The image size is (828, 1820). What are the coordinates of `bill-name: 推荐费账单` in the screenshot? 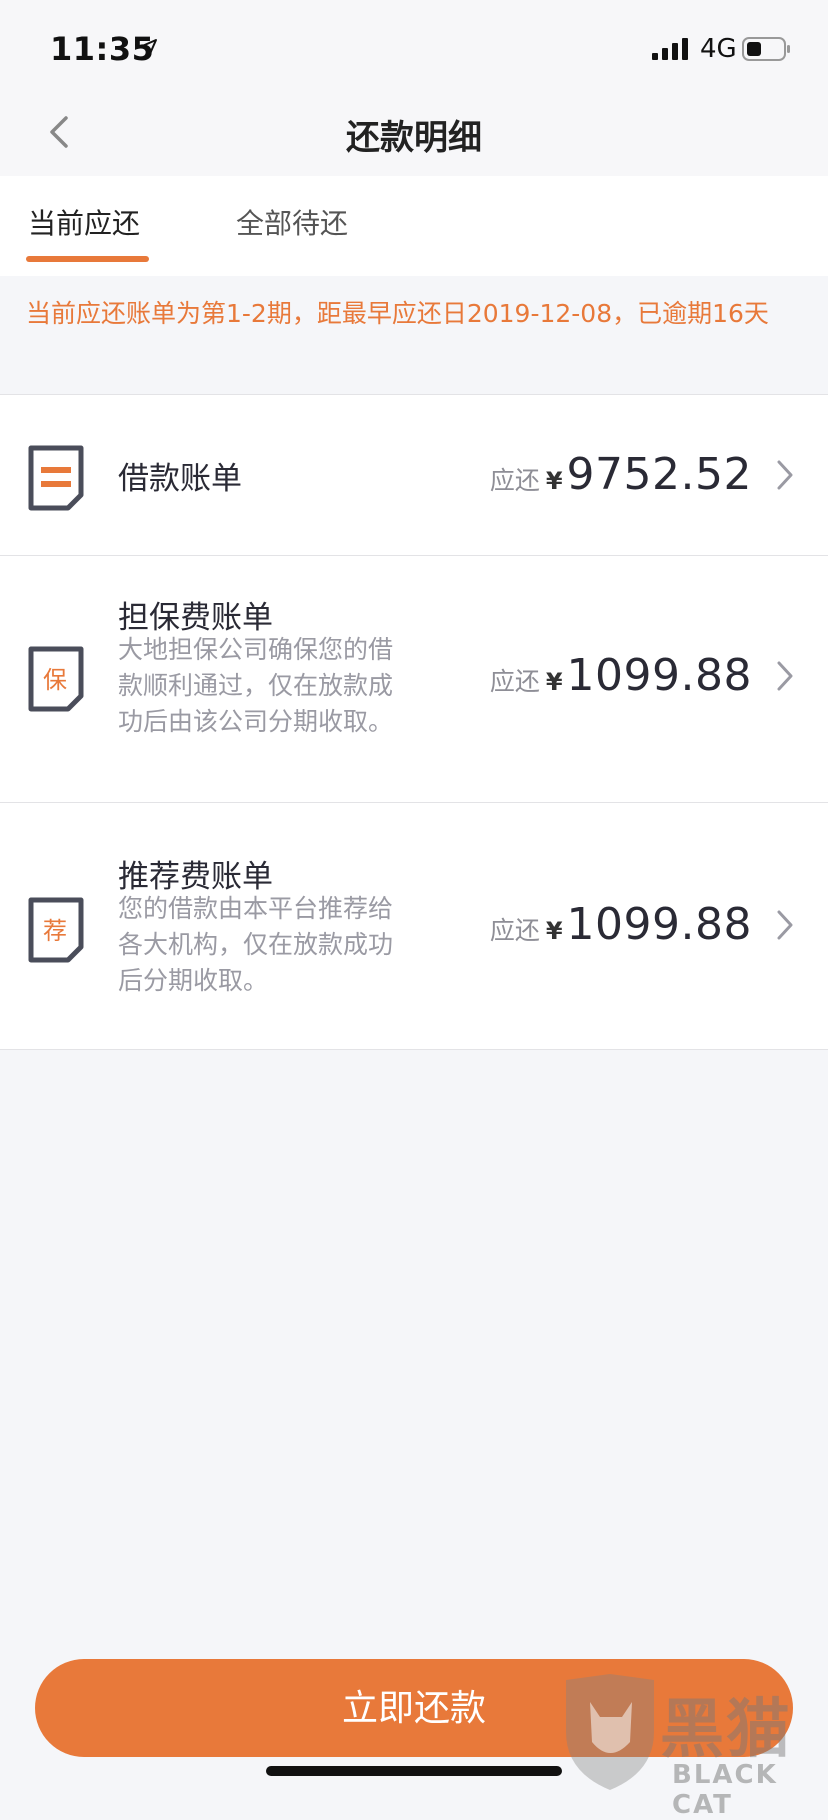 It's located at (195, 877).